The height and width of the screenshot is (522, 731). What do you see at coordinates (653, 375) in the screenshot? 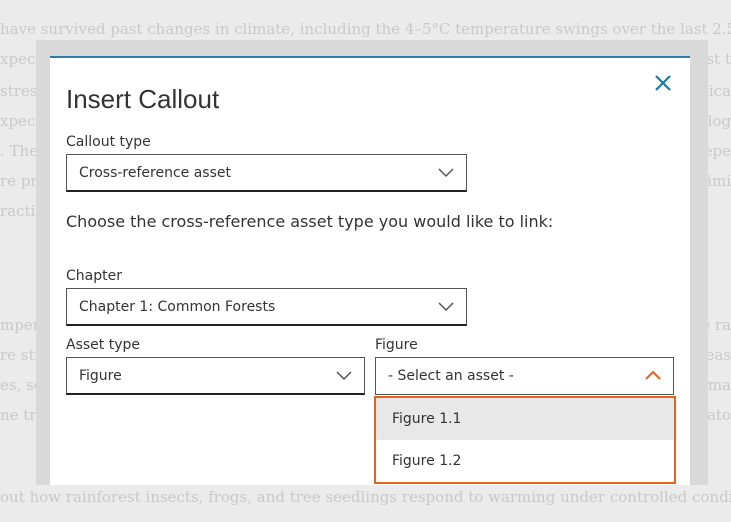
I see `chevron-up-icon` at bounding box center [653, 375].